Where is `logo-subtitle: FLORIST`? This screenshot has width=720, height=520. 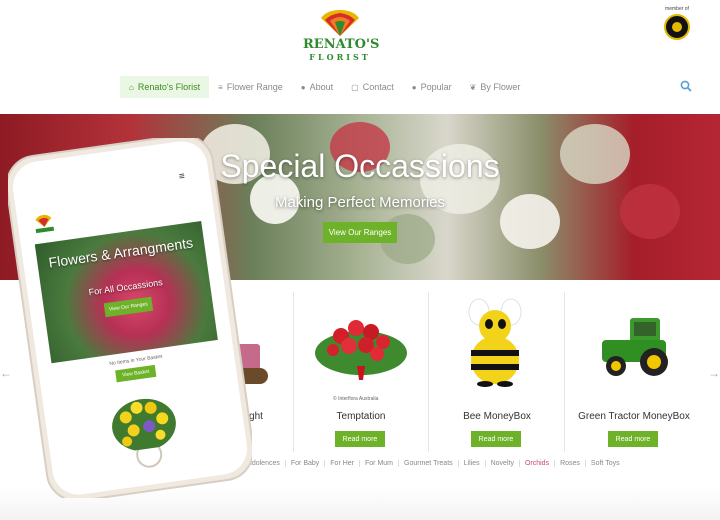
logo-subtitle: FLORIST is located at coordinates (340, 57).